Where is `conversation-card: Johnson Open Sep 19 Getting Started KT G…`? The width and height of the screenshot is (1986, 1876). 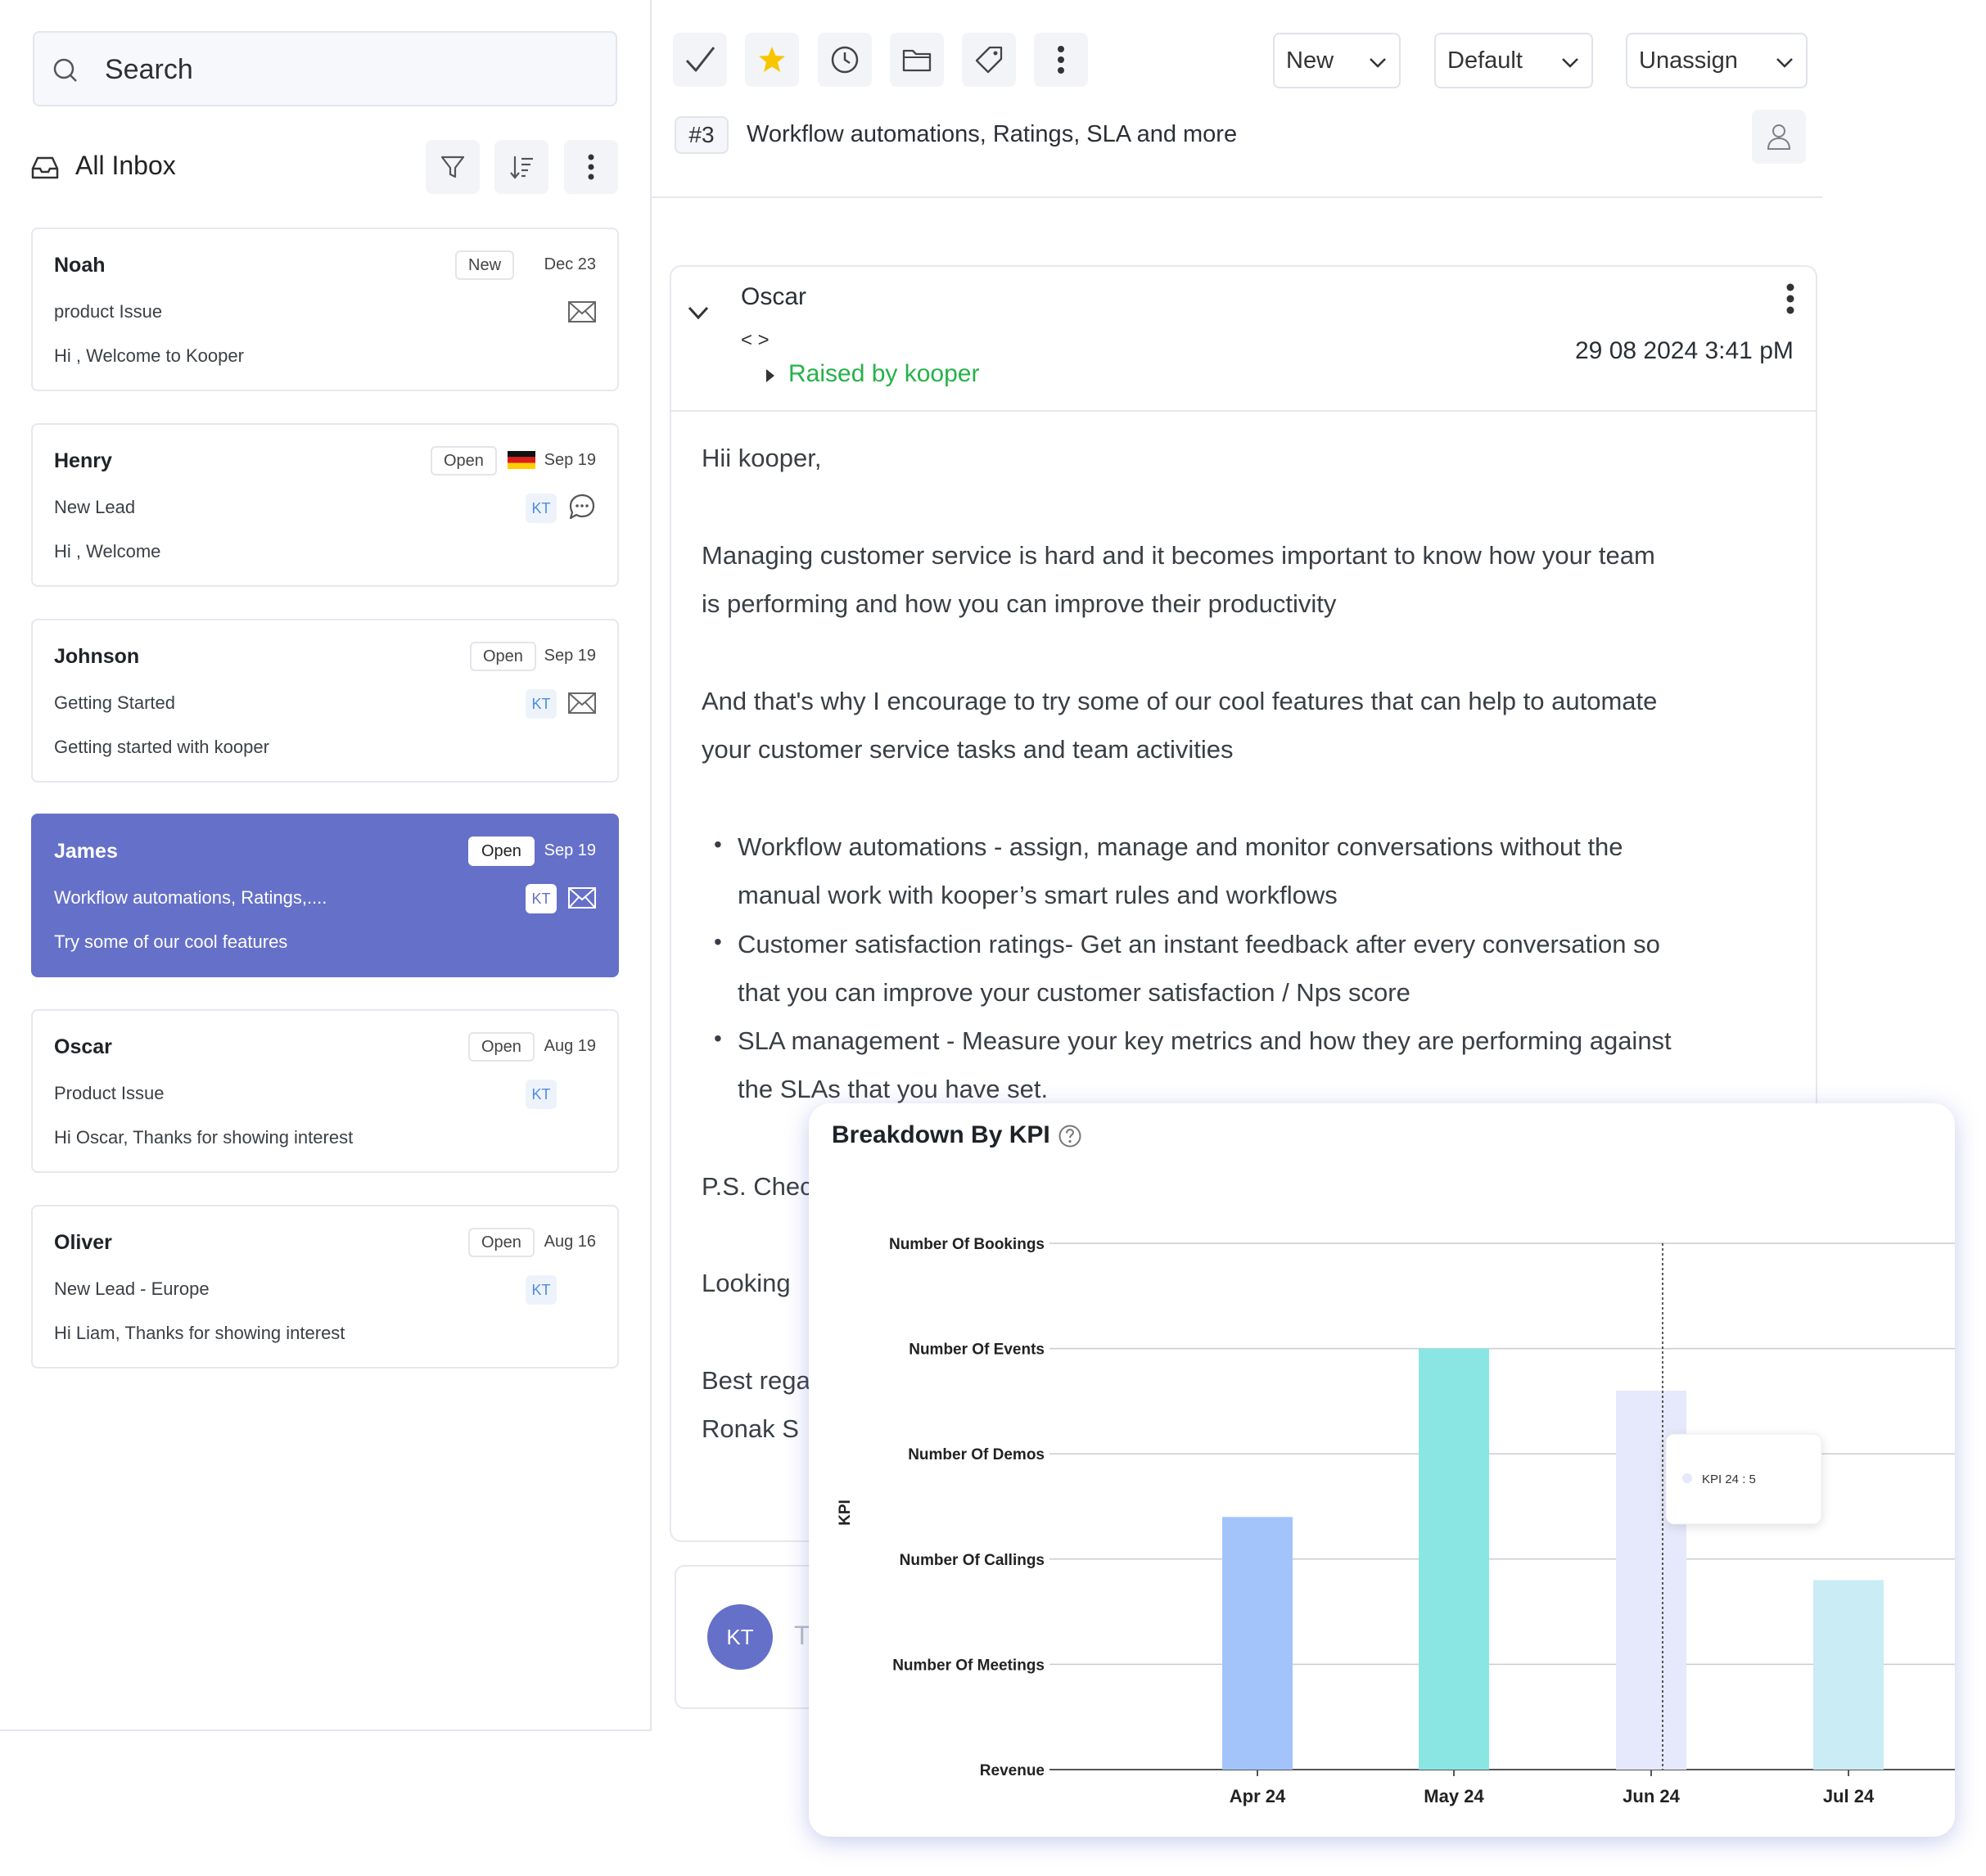
conversation-card: Johnson Open Sep 19 Getting Started KT G… is located at coordinates (325, 700).